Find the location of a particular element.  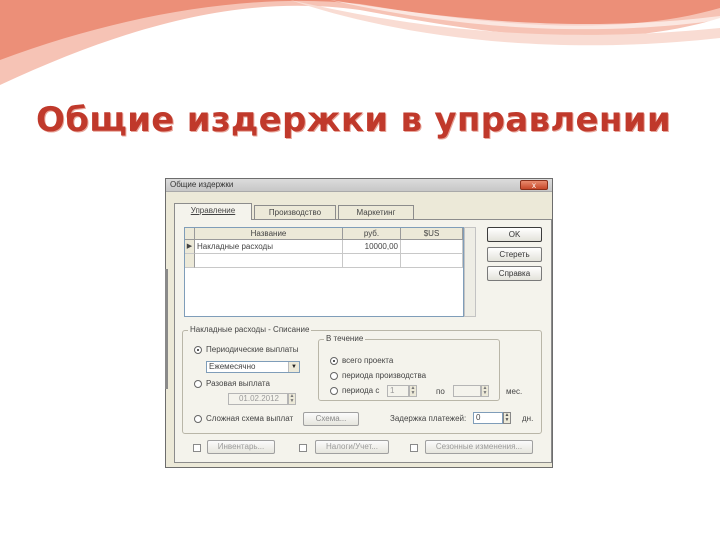

period-from-field: 1 is located at coordinates (398, 391).